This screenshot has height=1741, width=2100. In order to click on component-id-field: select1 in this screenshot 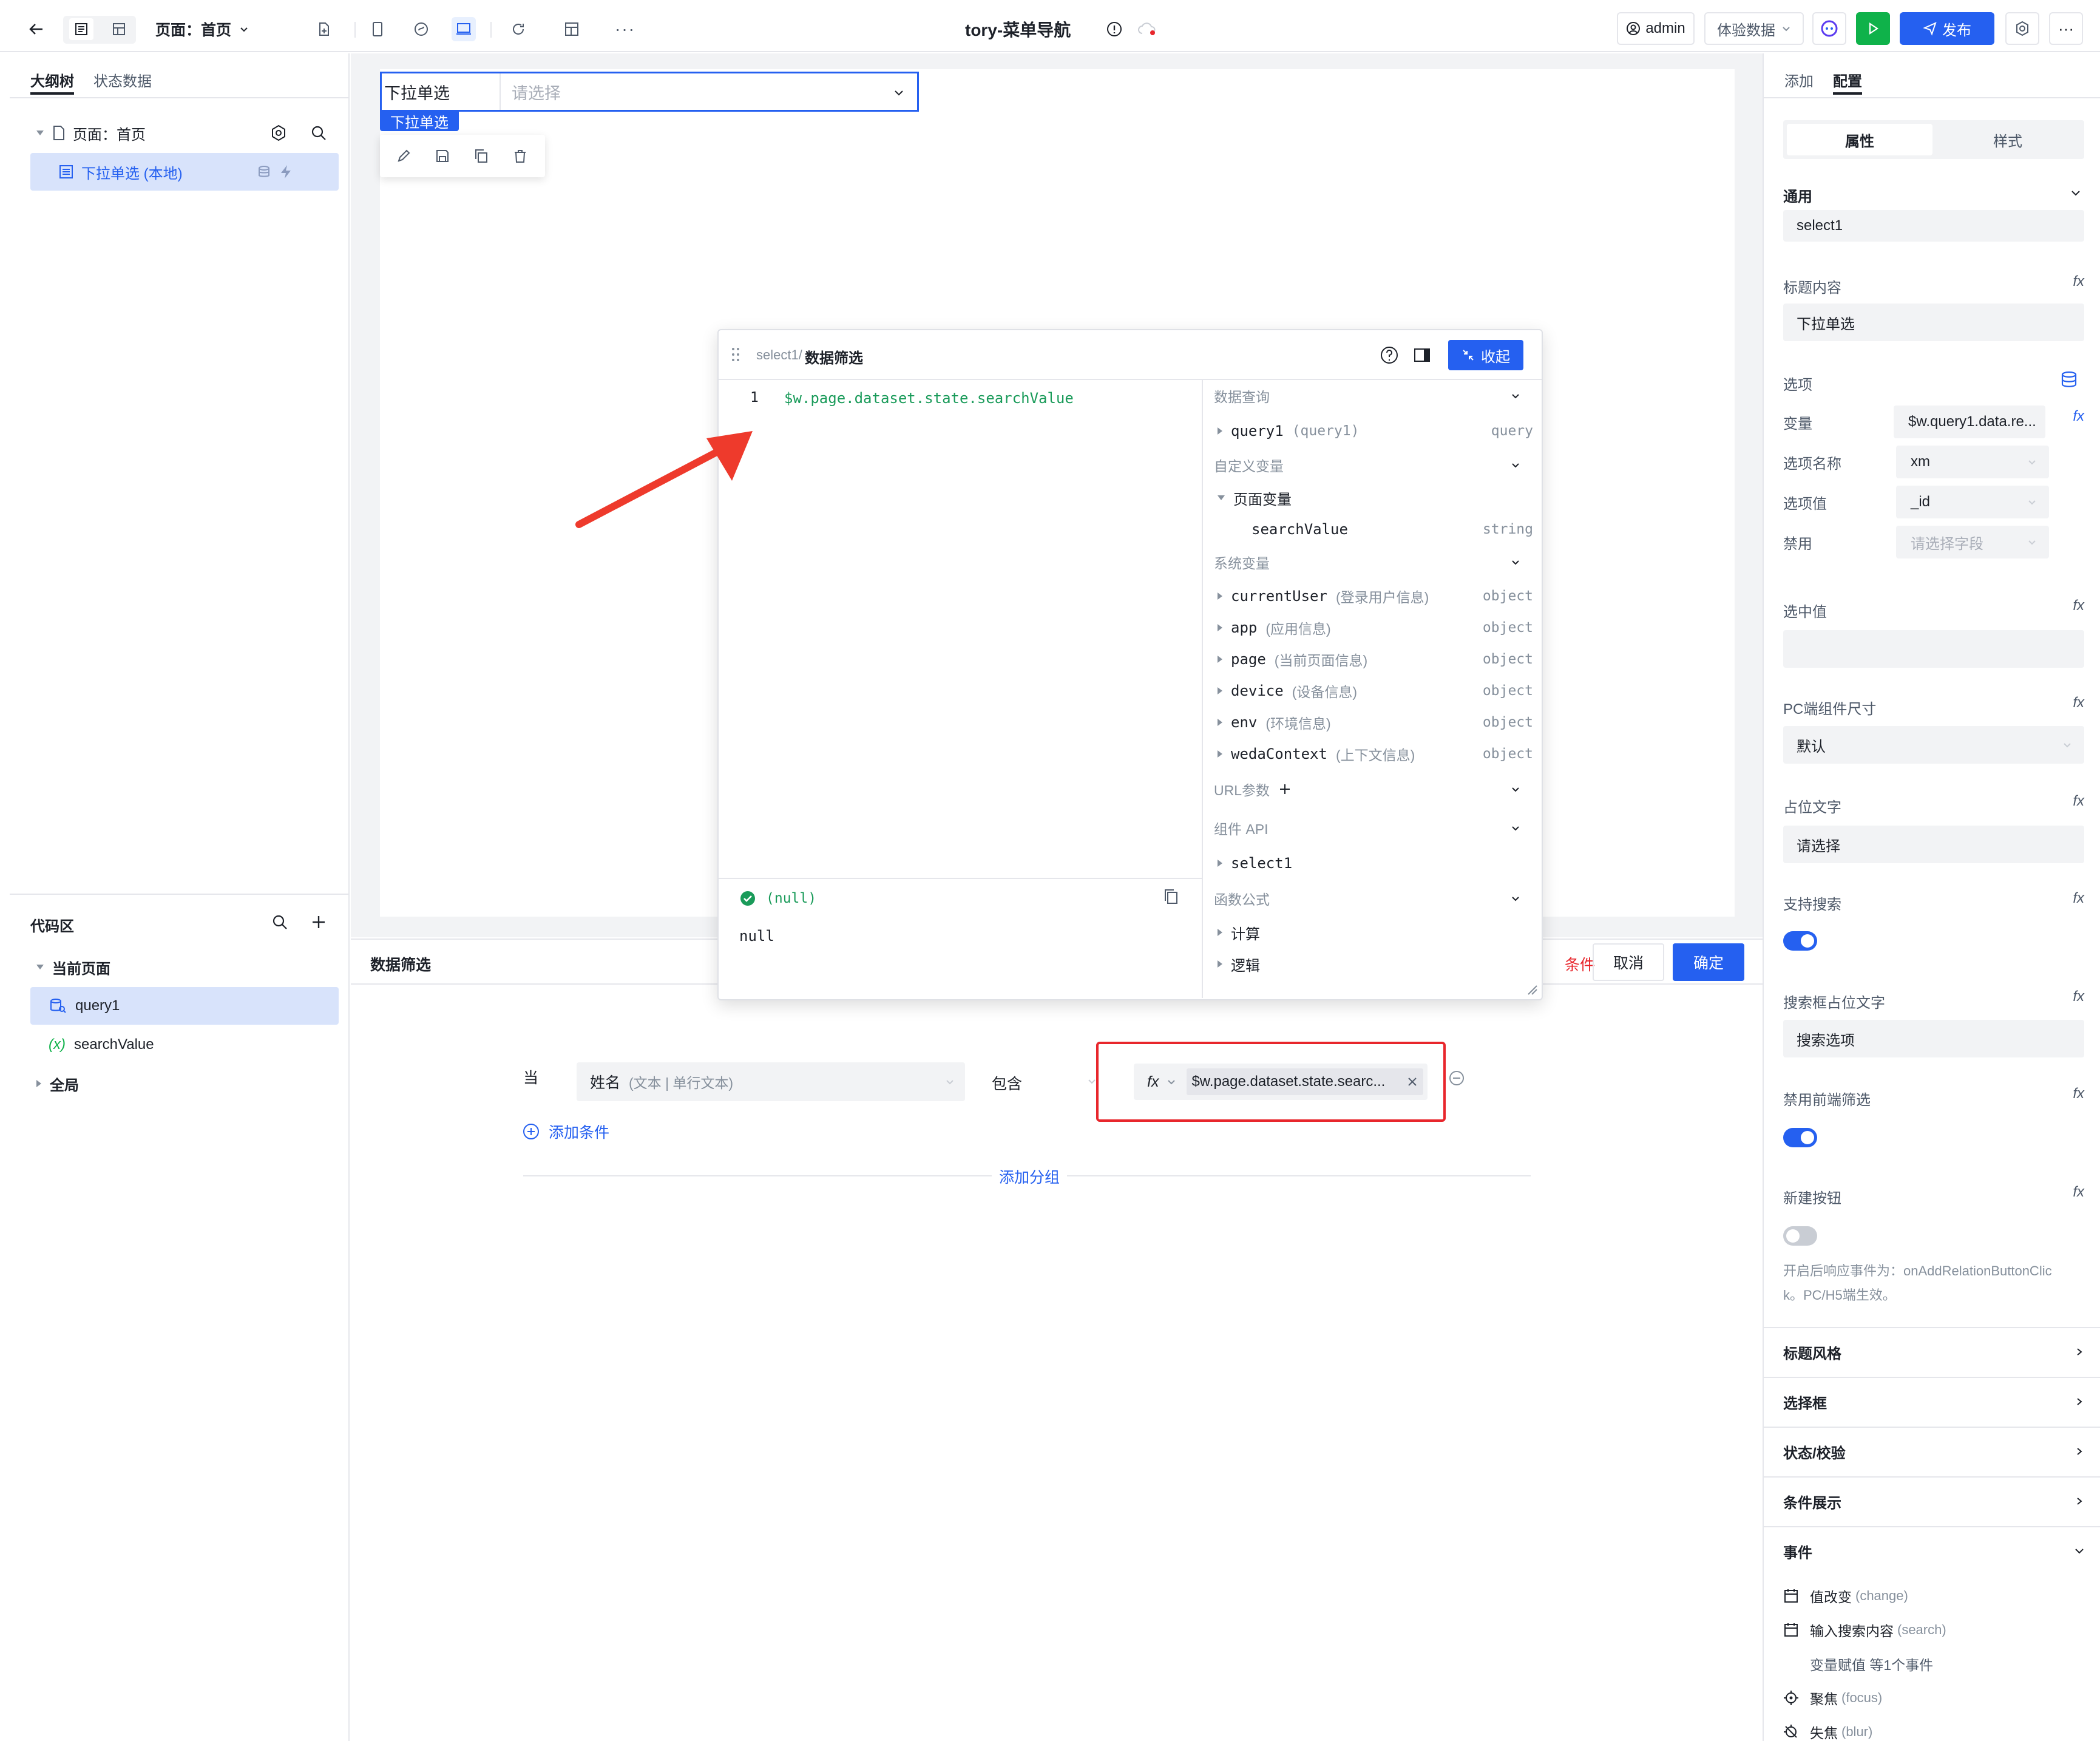, I will do `click(1933, 226)`.